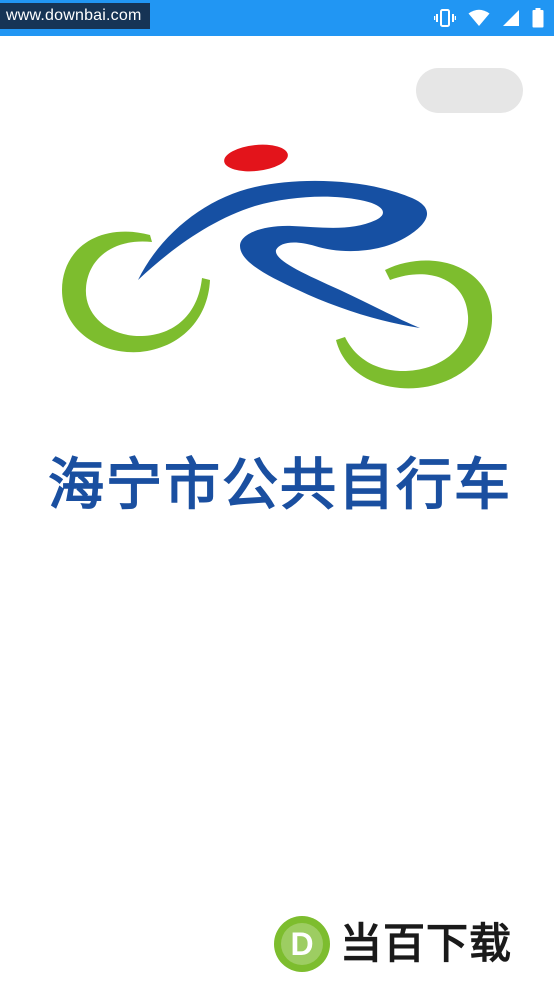  Describe the element at coordinates (538, 18) in the screenshot. I see `battery-icon` at that location.